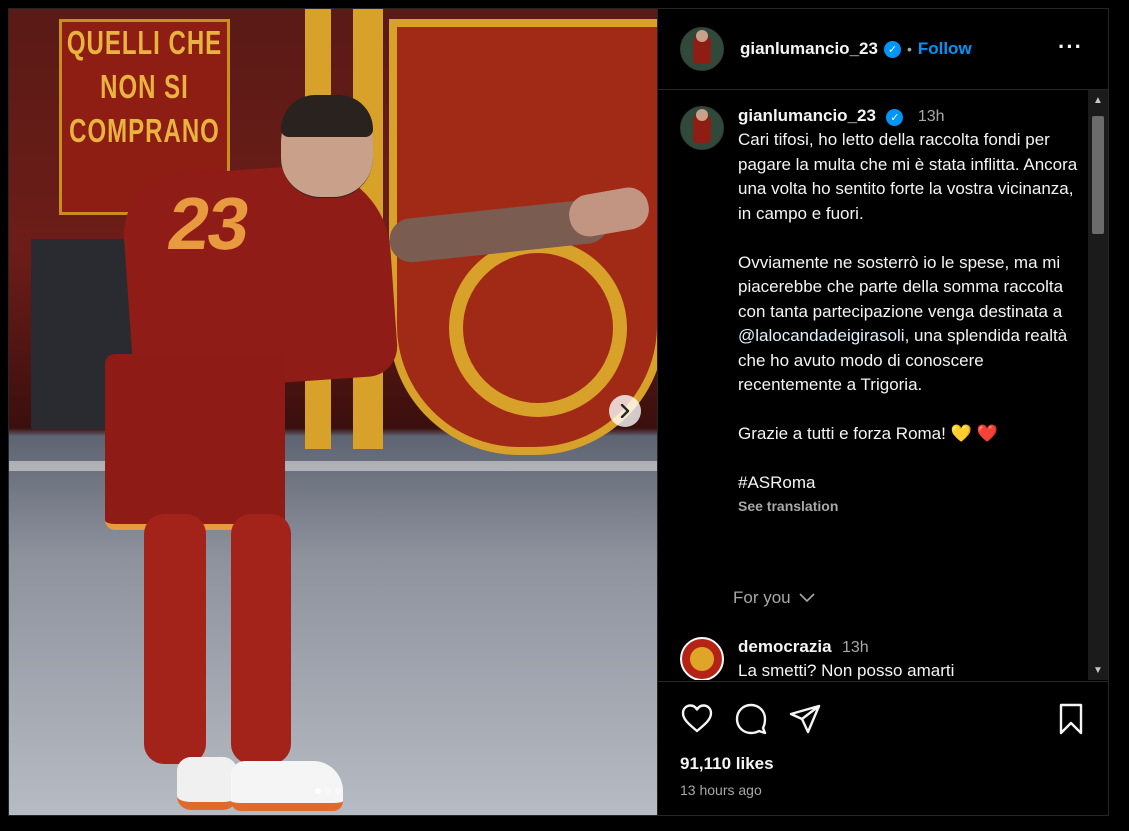 The height and width of the screenshot is (831, 1129). Describe the element at coordinates (883, 748) in the screenshot. I see `post-actions: 91,110 likes 13 hours ago` at that location.